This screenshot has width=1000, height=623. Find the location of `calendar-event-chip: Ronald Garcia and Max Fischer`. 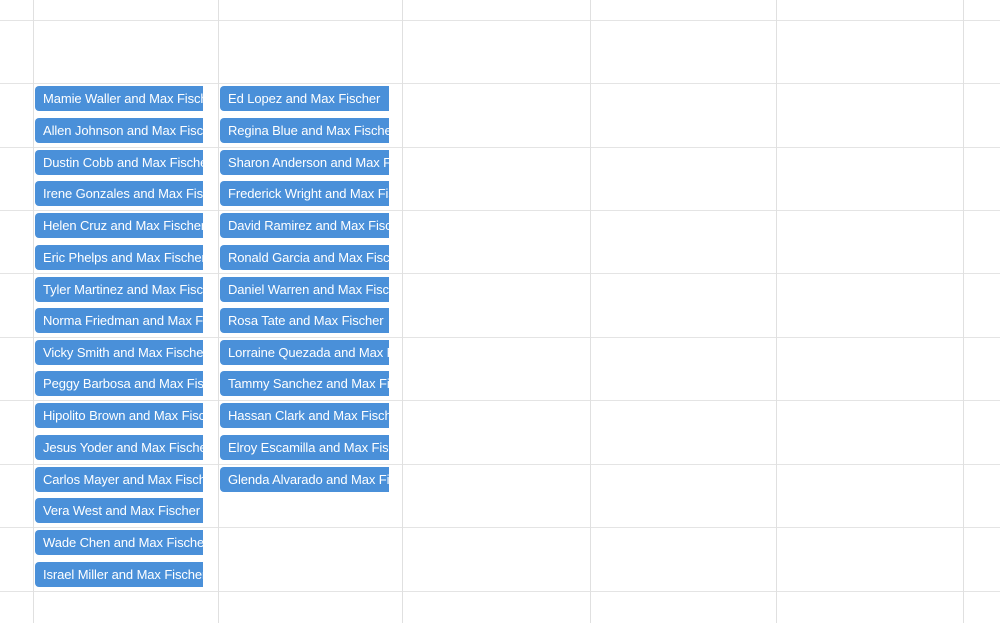

calendar-event-chip: Ronald Garcia and Max Fischer is located at coordinates (304, 257).